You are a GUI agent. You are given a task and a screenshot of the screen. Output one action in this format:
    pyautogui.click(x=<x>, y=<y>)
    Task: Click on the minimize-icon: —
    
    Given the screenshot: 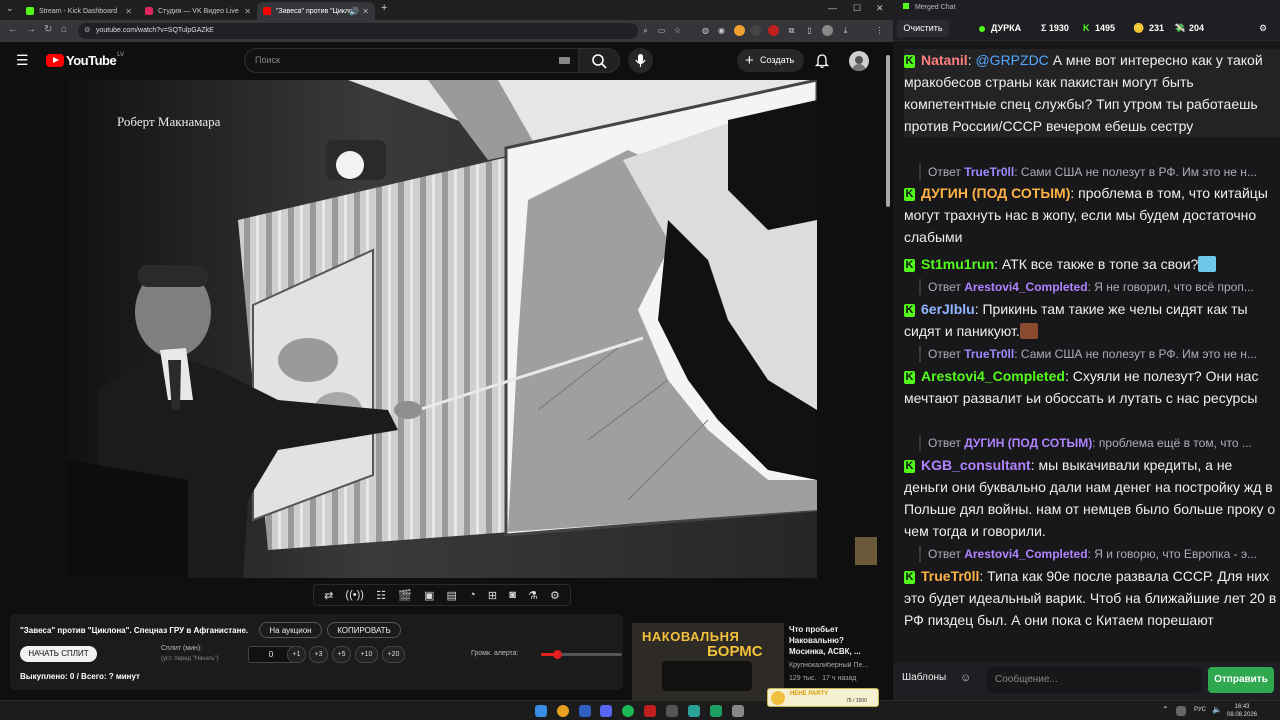 What is the action you would take?
    pyautogui.click(x=832, y=8)
    